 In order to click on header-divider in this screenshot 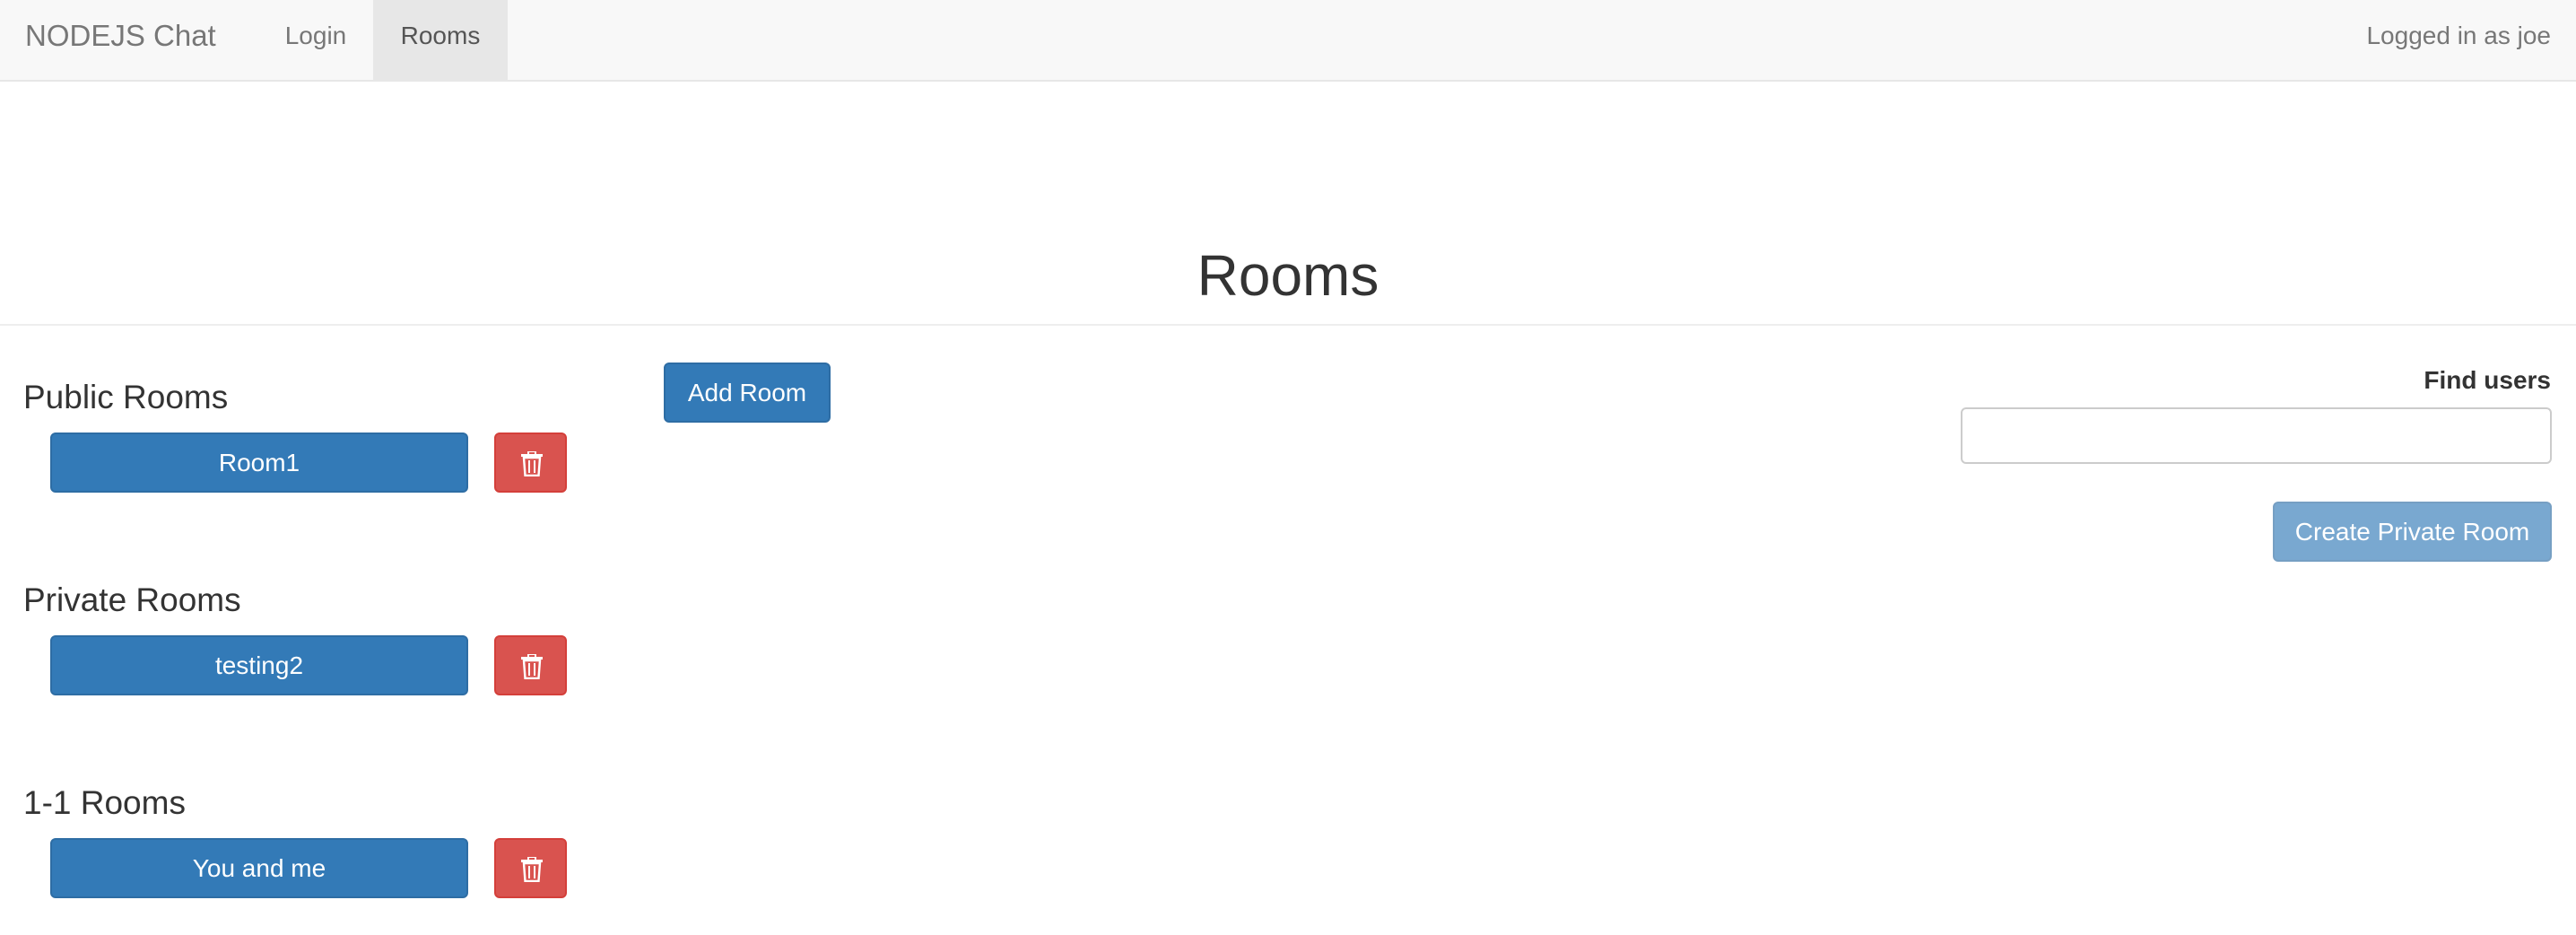, I will do `click(1288, 325)`.